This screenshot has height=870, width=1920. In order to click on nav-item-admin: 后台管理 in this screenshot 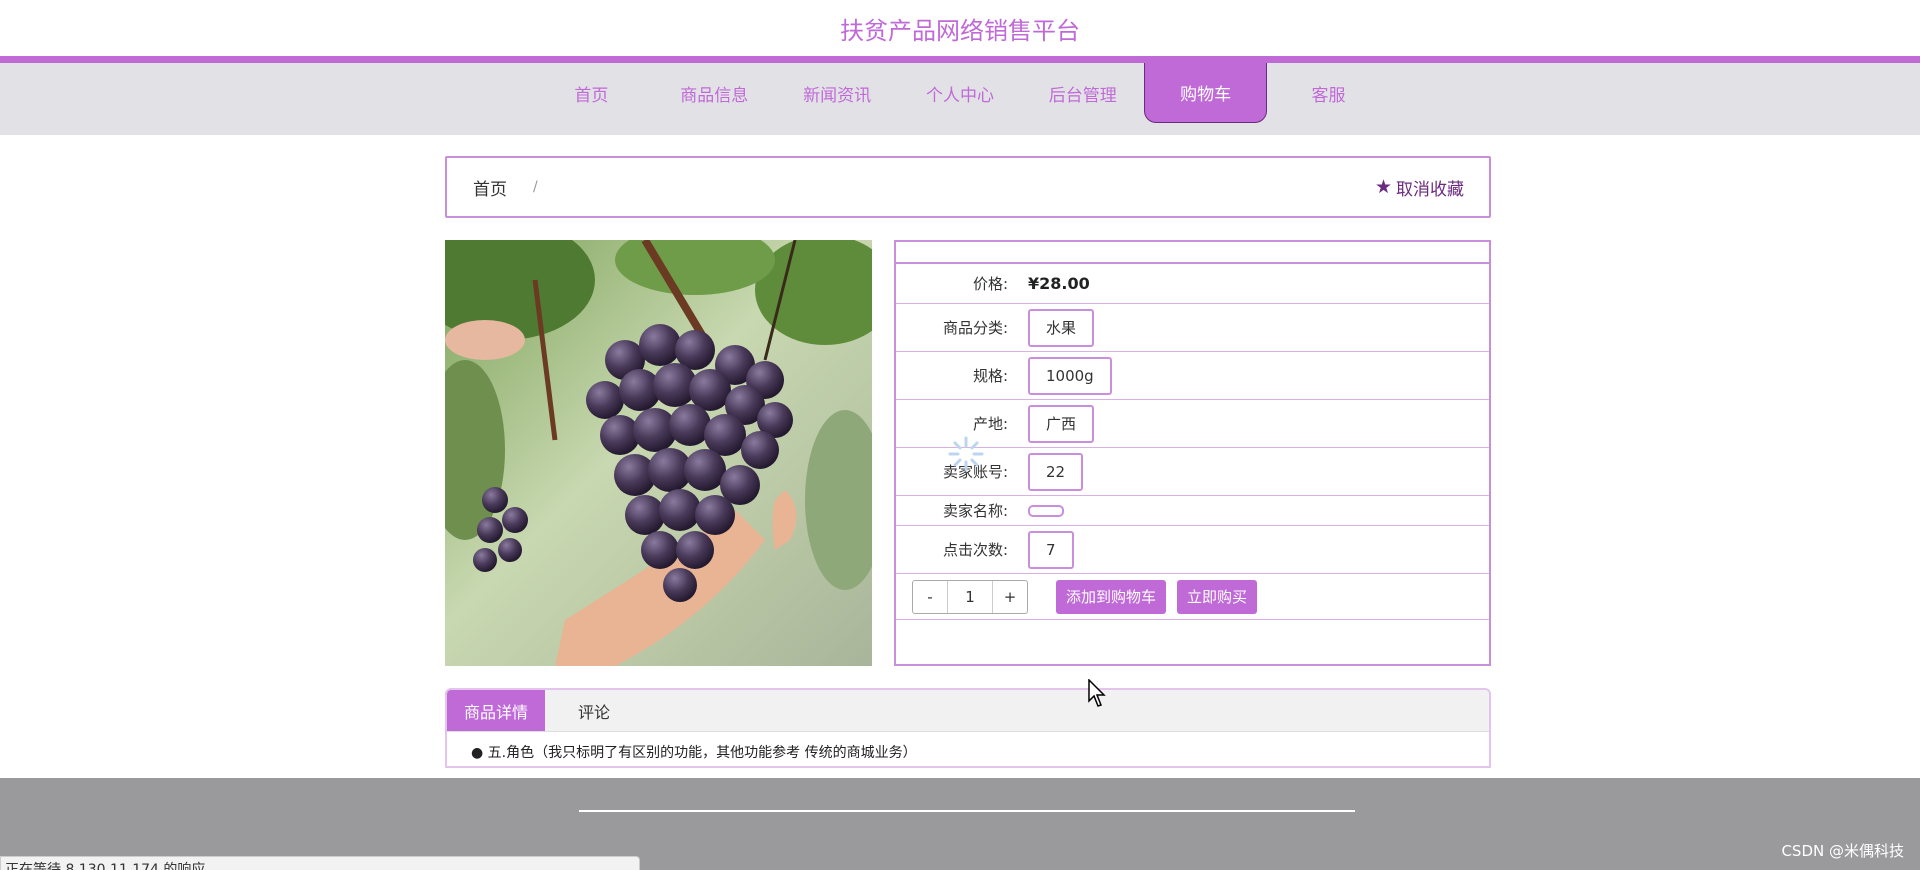, I will do `click(1082, 93)`.